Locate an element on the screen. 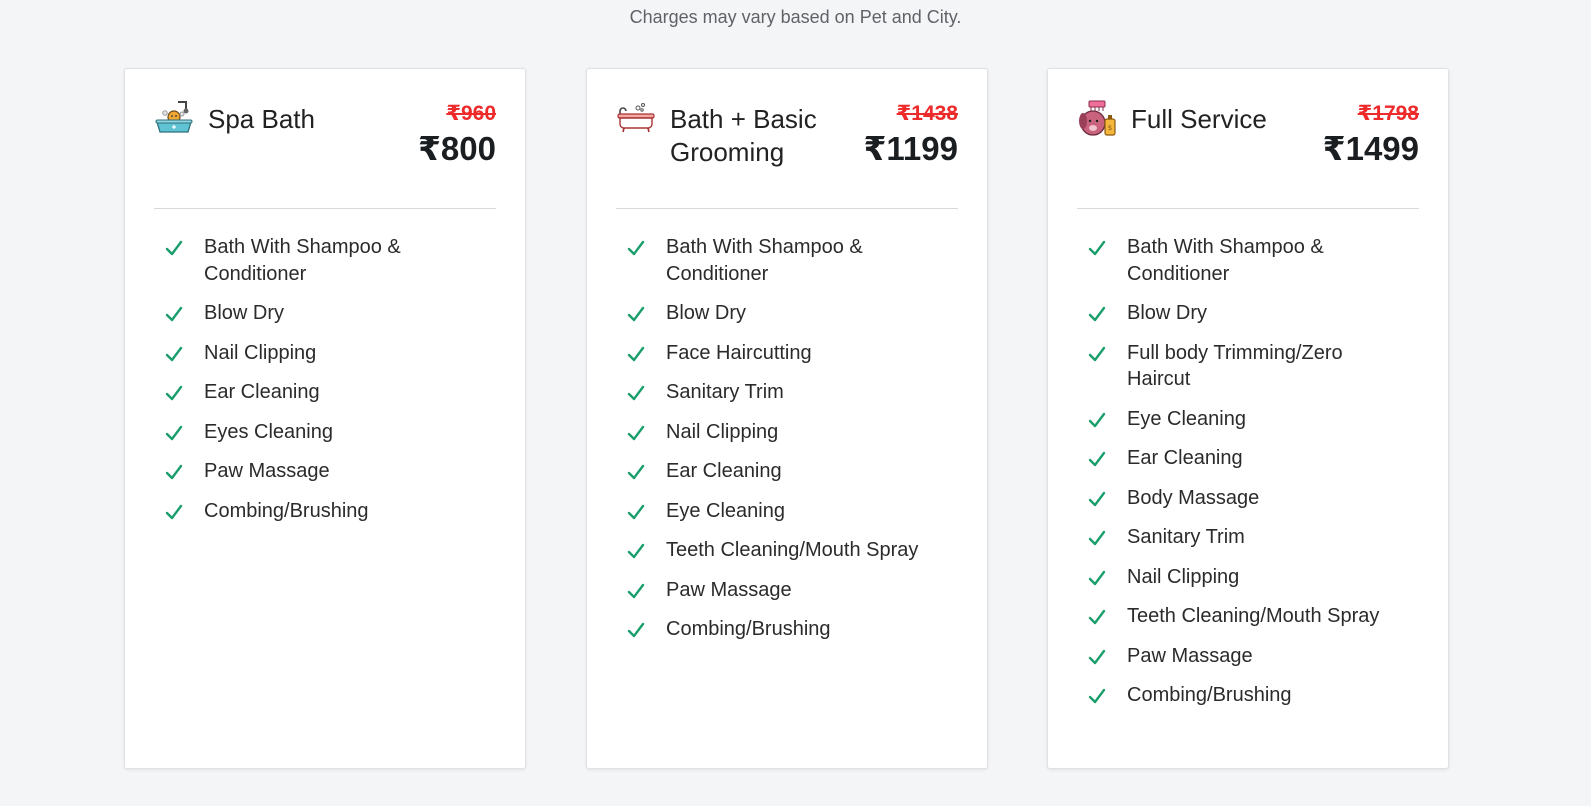 Image resolution: width=1591 pixels, height=806 pixels. feature-label: Eyes Cleaning is located at coordinates (268, 431).